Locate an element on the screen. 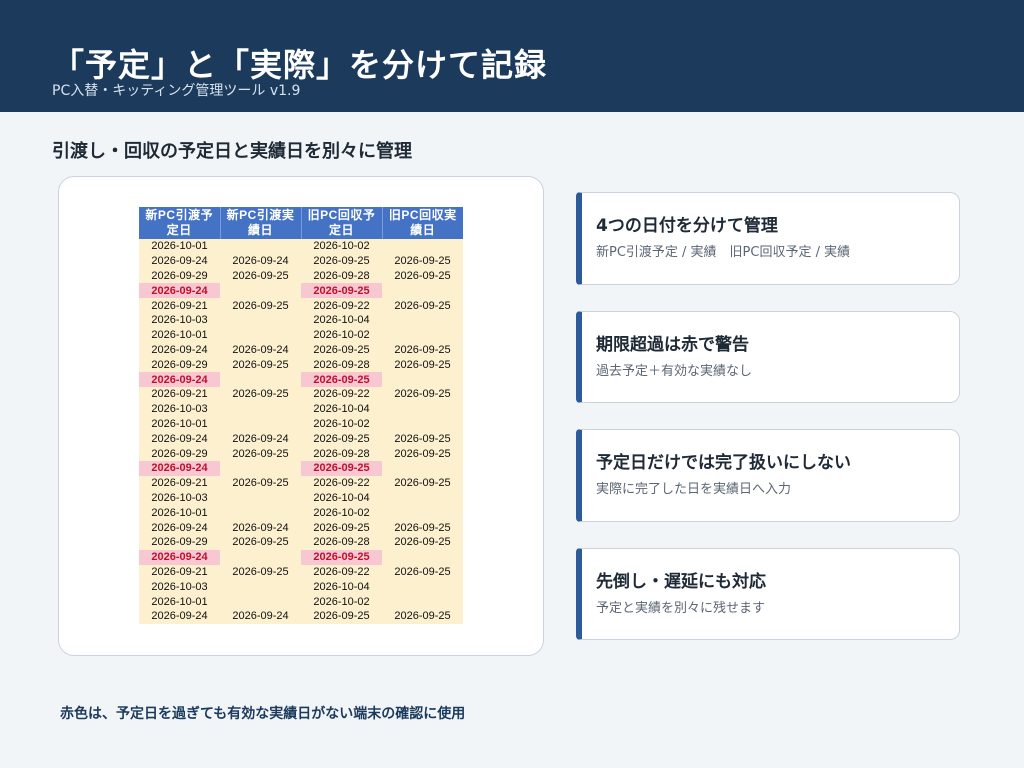 Image resolution: width=1024 pixels, height=768 pixels. card-title: 4つの日付を分けて管理 is located at coordinates (687, 226).